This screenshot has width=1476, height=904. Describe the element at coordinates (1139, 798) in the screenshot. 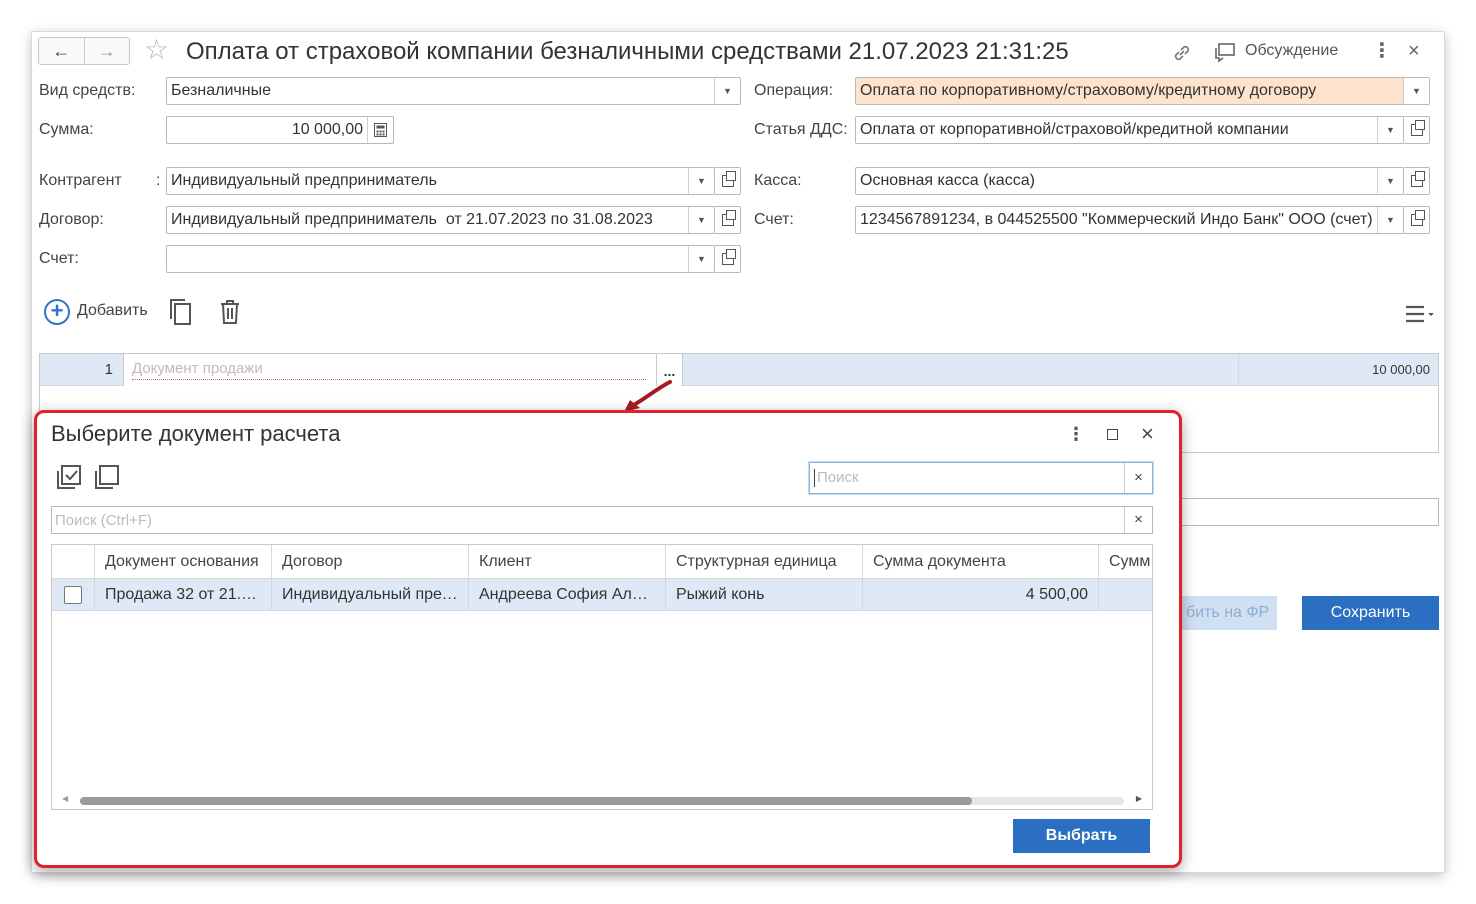

I see `scroll-right-icon: ▶` at that location.